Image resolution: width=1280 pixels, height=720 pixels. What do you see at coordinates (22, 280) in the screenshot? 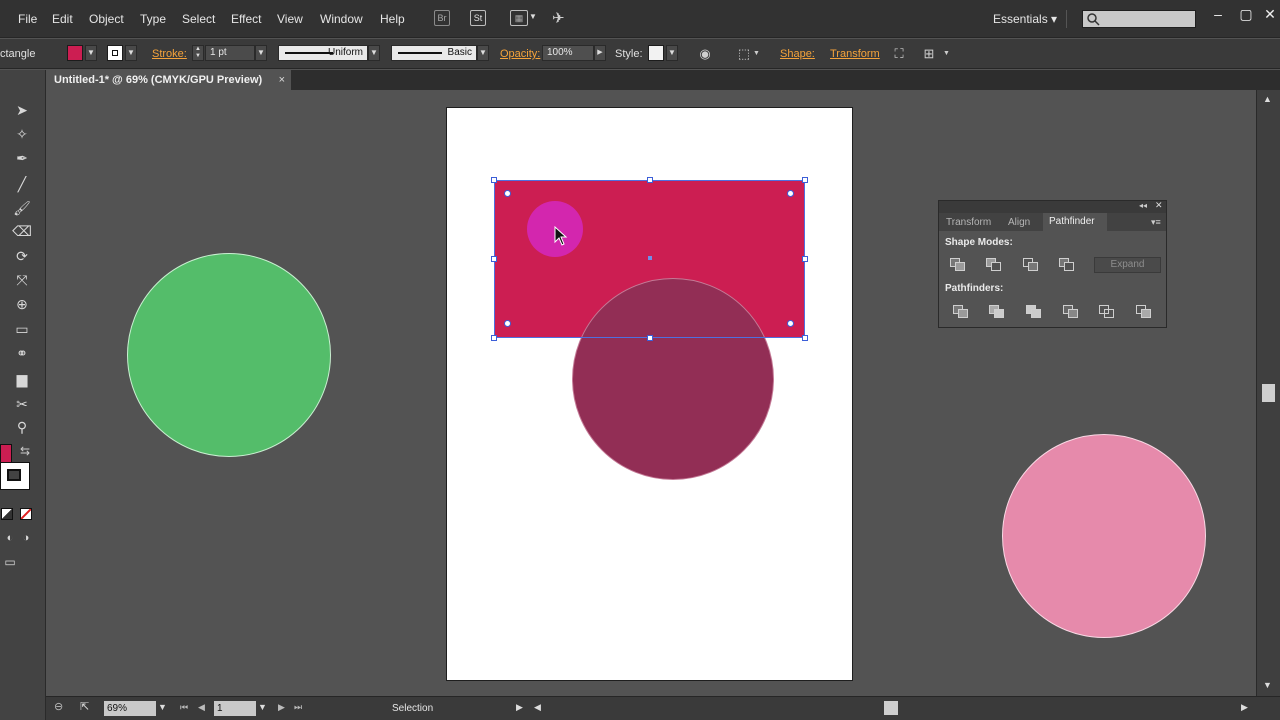
I see `free-transform-icon: ⤧` at bounding box center [22, 280].